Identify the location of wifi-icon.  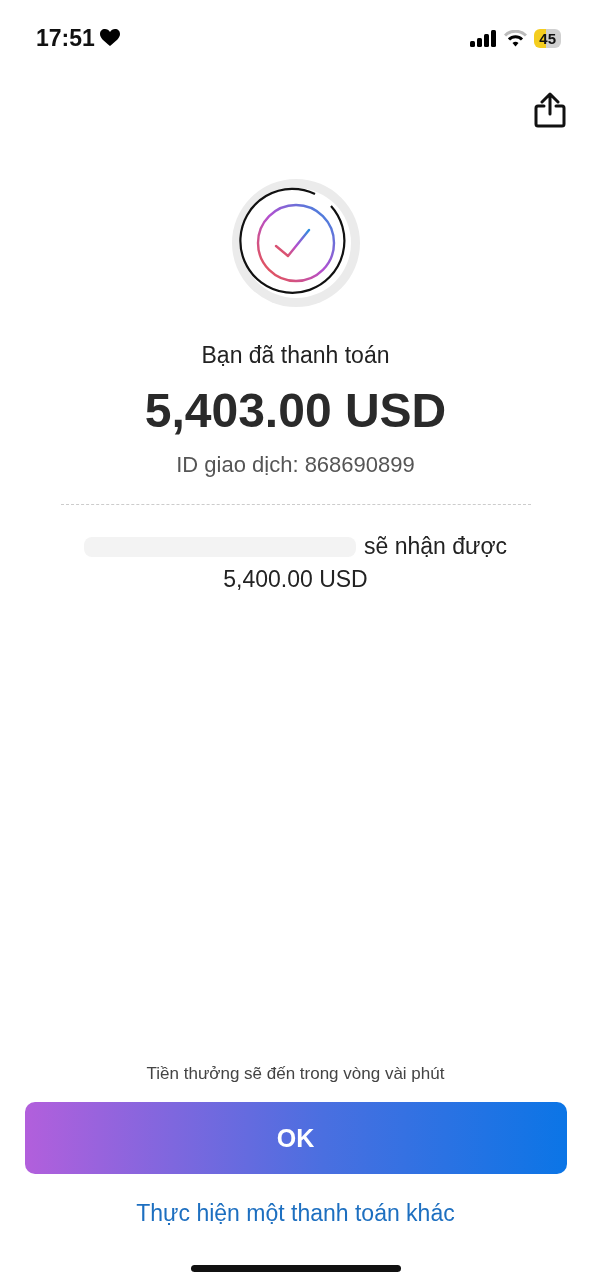
(516, 38).